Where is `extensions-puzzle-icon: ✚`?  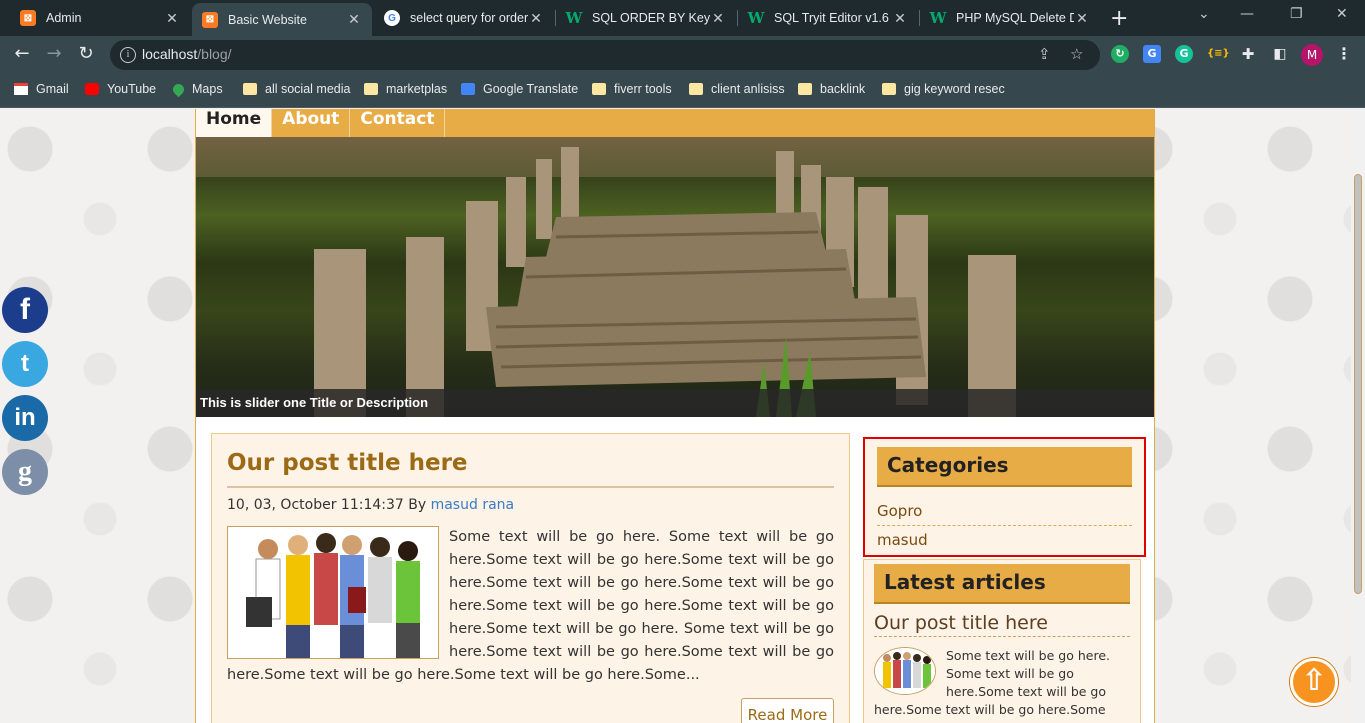 extensions-puzzle-icon: ✚ is located at coordinates (1248, 54).